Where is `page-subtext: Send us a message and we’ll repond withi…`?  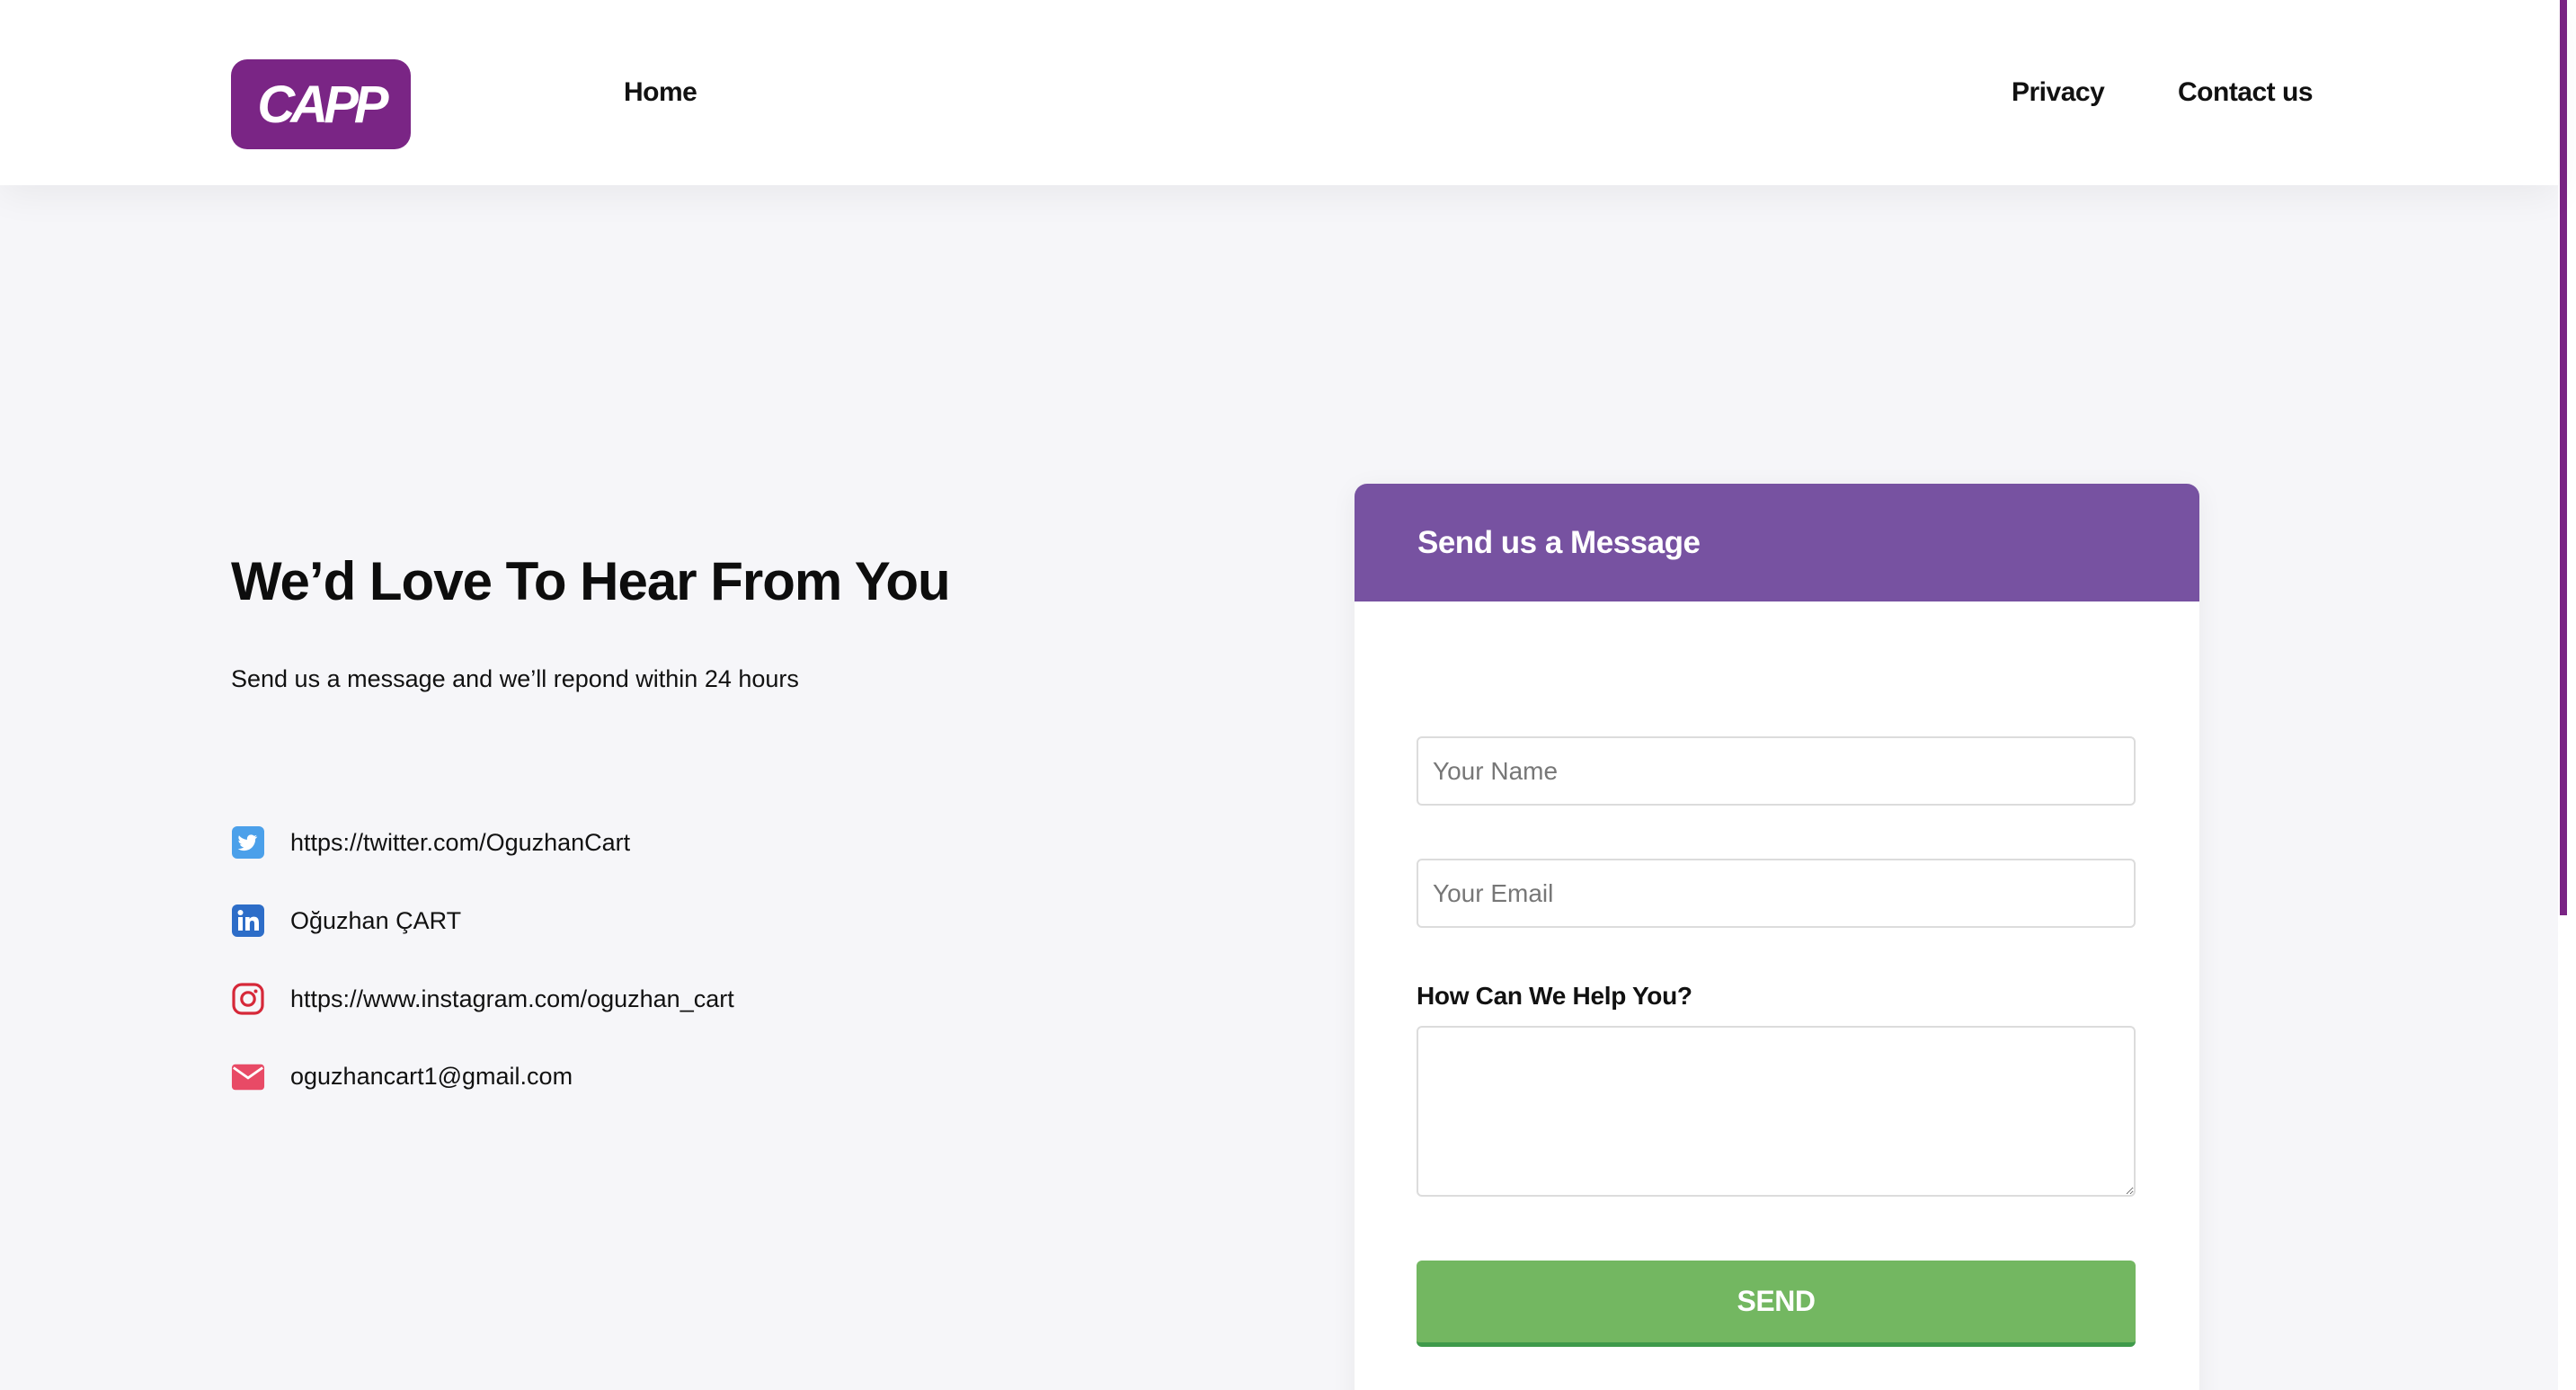 page-subtext: Send us a message and we’ll repond withi… is located at coordinates (515, 678).